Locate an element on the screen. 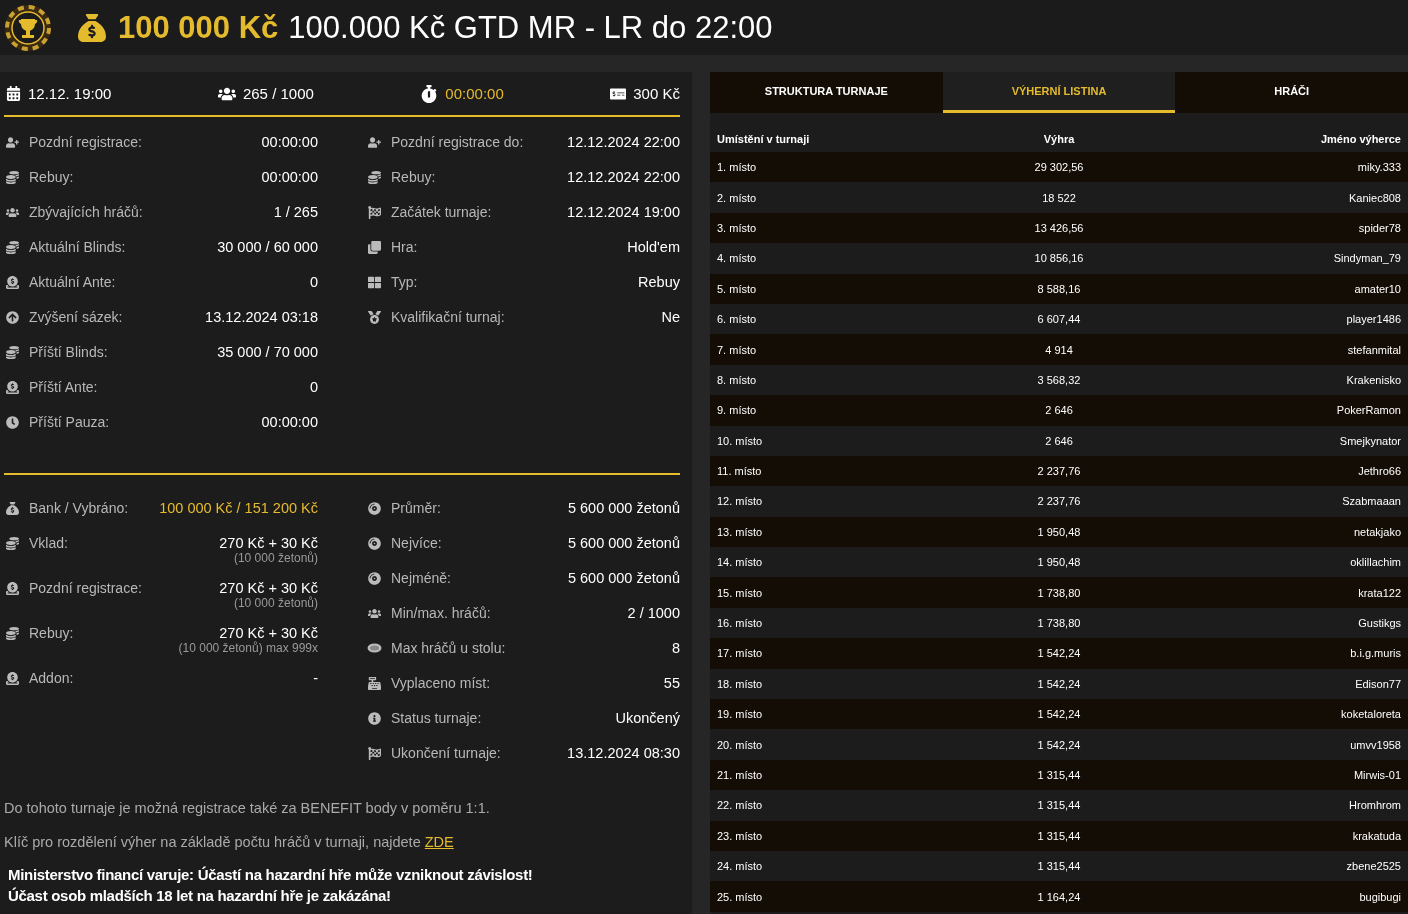 Image resolution: width=1408 pixels, height=914 pixels. money-bag-icon is located at coordinates (92, 27).